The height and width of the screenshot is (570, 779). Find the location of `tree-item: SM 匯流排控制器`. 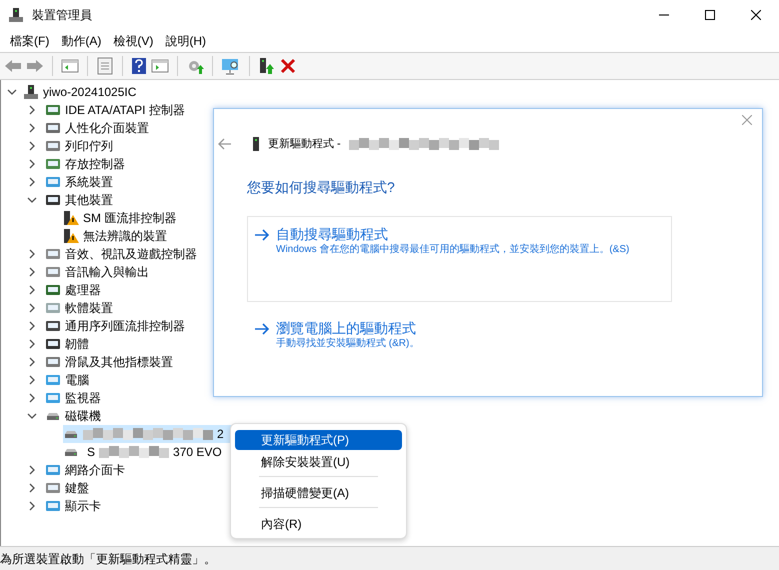

tree-item: SM 匯流排控制器 is located at coordinates (121, 218).